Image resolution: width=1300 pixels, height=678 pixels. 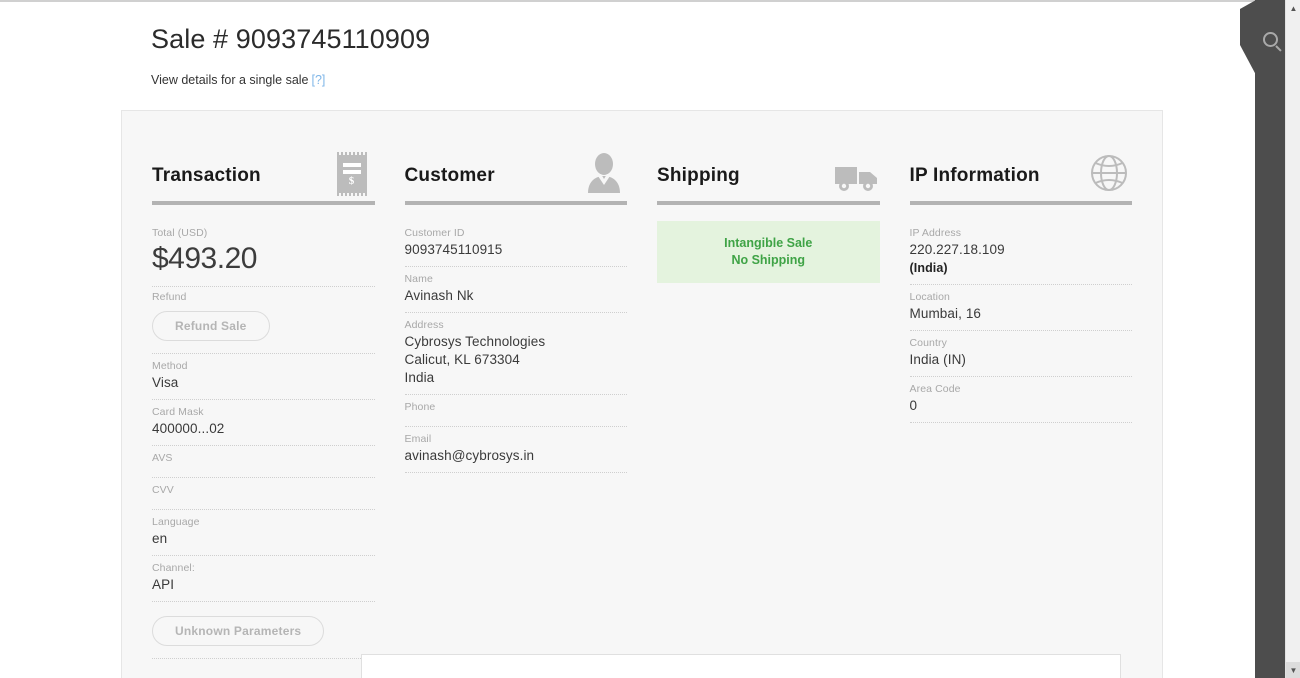 I want to click on field-label-phone: Phone, so click(x=420, y=407).